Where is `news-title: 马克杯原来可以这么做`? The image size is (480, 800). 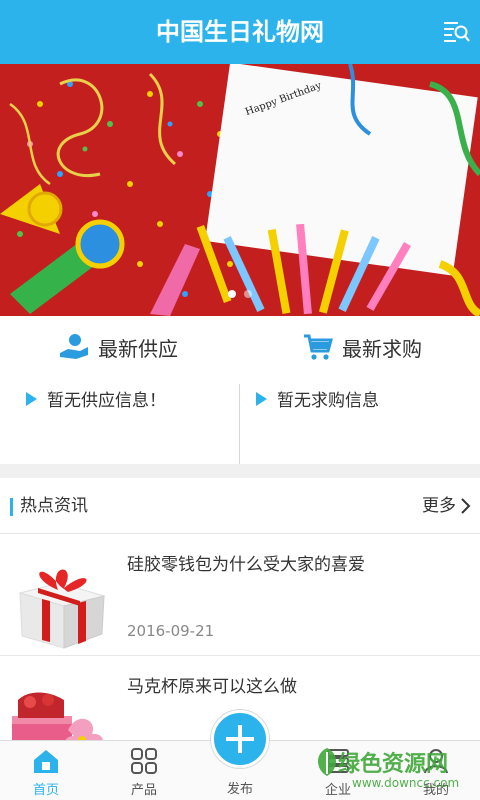 news-title: 马克杯原来可以这么做 is located at coordinates (212, 687).